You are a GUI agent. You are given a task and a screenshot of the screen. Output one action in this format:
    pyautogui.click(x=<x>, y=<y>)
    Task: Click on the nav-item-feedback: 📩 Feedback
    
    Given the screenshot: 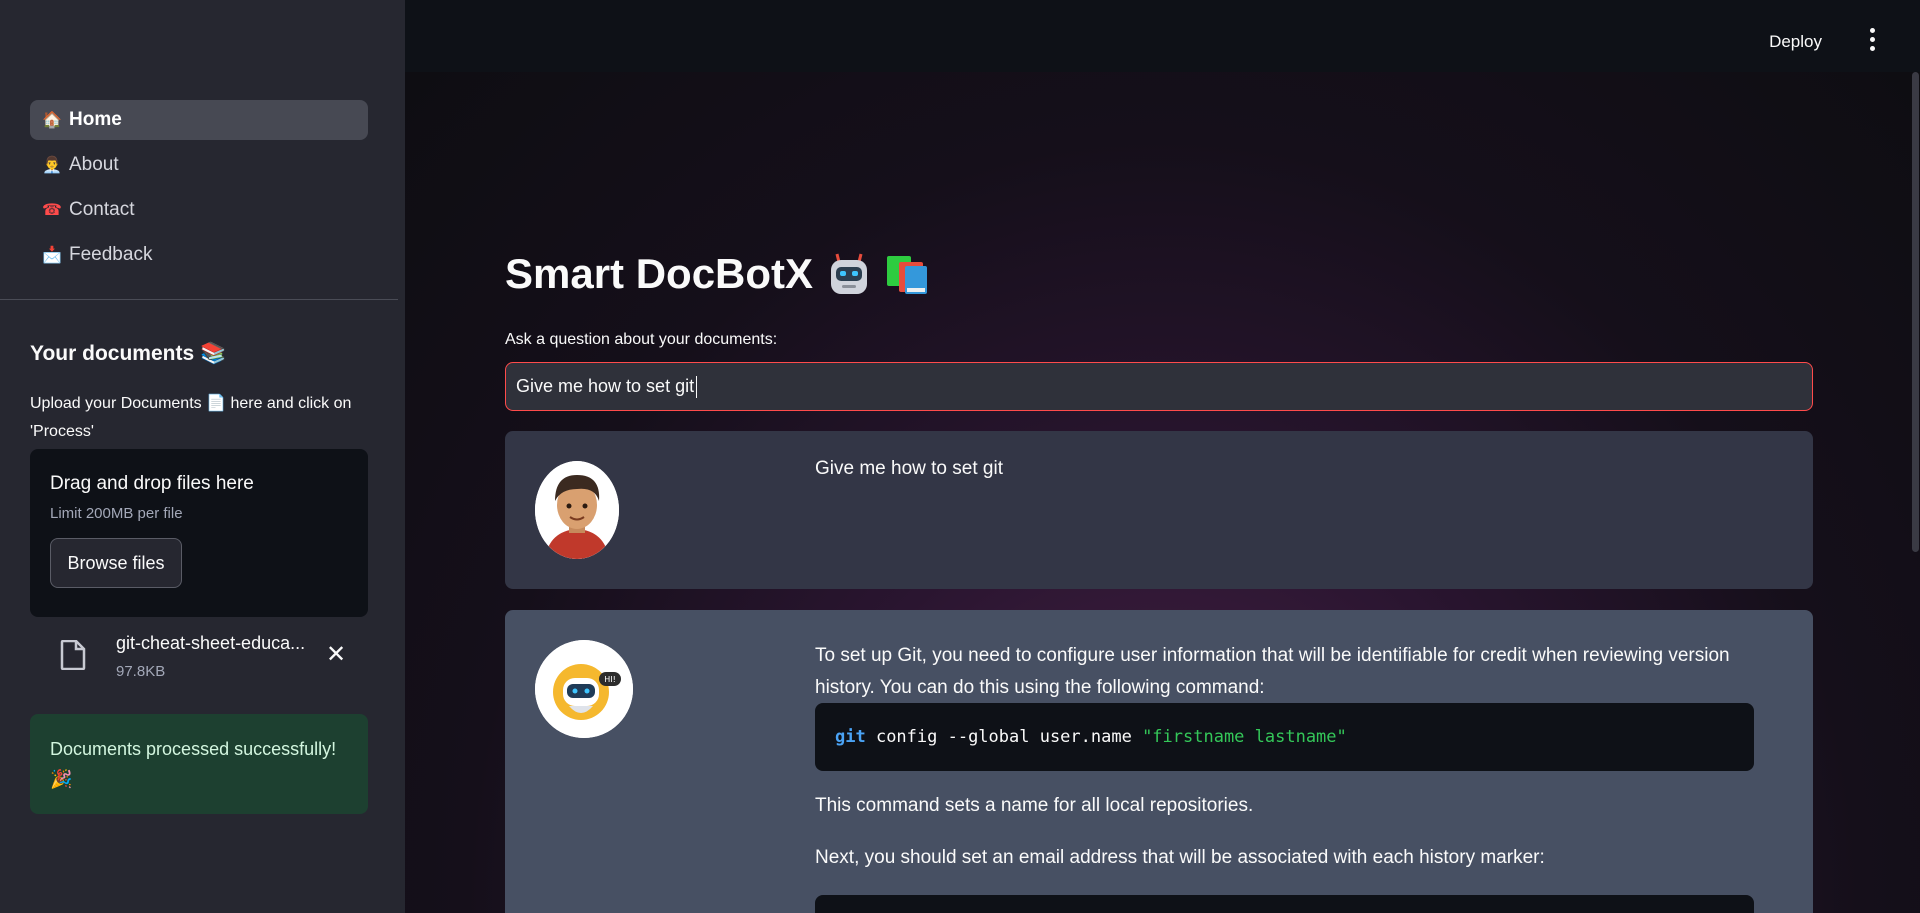 What is the action you would take?
    pyautogui.click(x=199, y=255)
    